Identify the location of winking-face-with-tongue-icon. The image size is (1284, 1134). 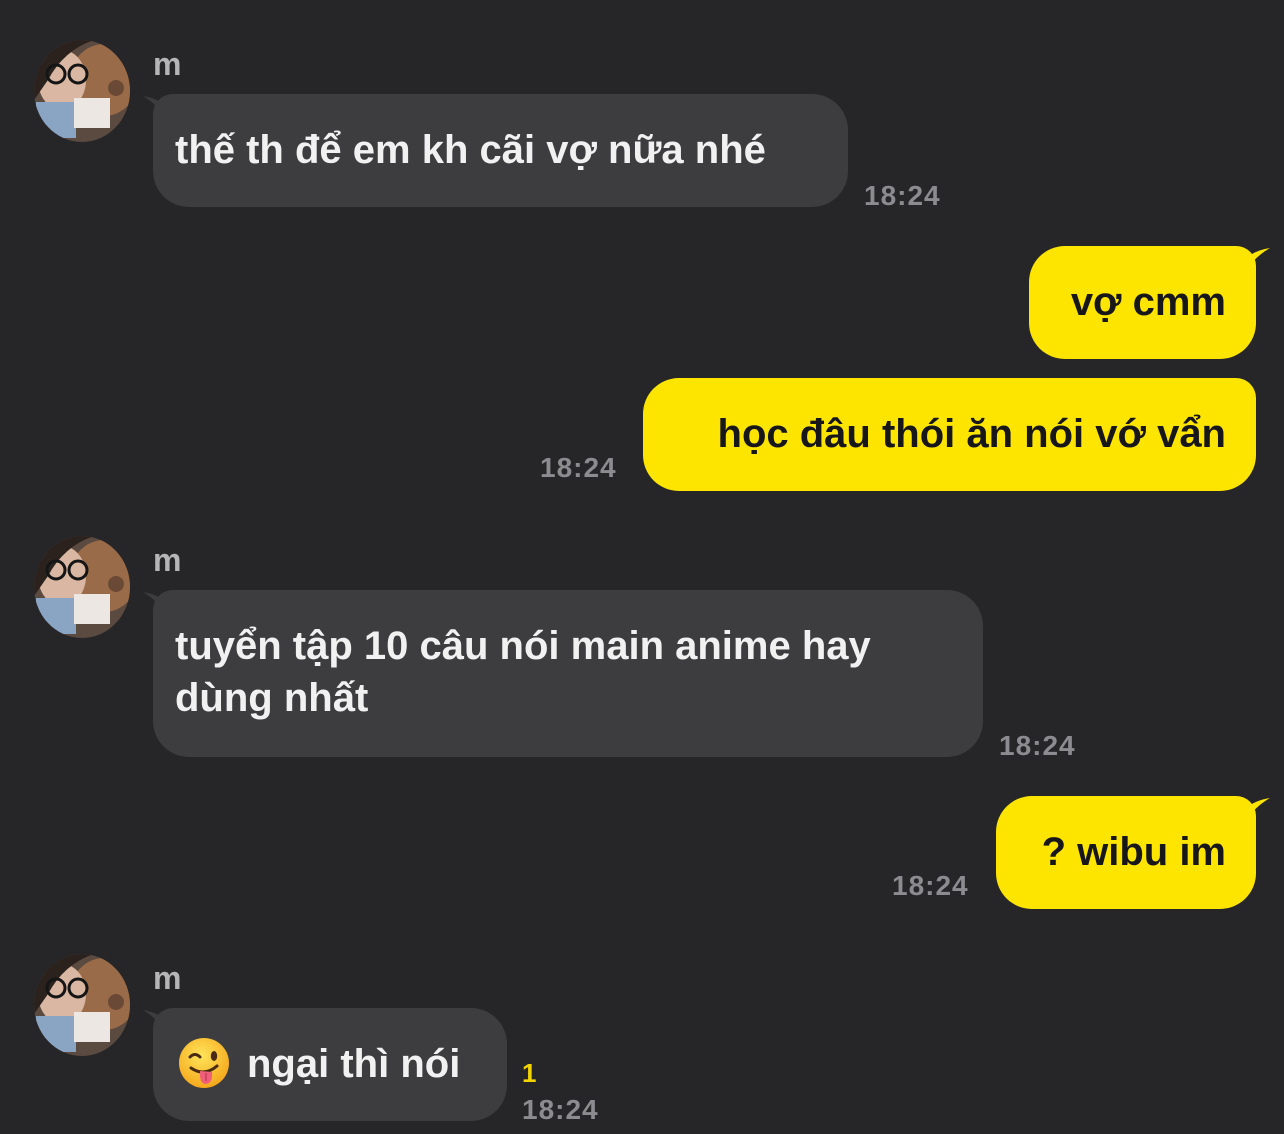
(204, 1063).